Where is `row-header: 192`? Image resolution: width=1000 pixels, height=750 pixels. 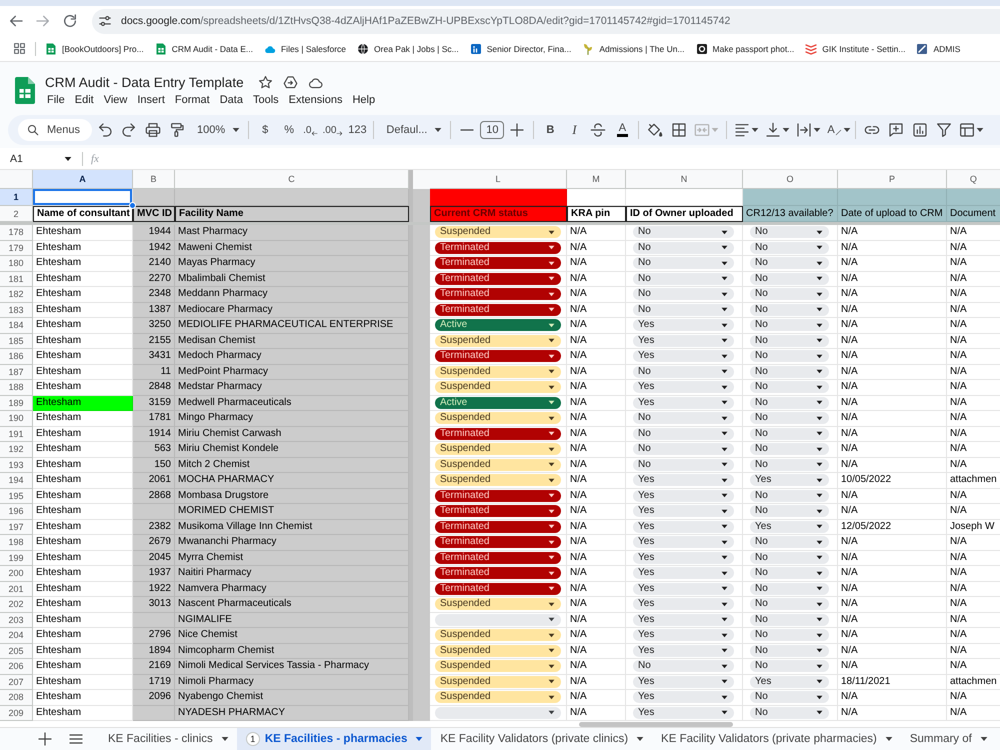
row-header: 192 is located at coordinates (16, 450).